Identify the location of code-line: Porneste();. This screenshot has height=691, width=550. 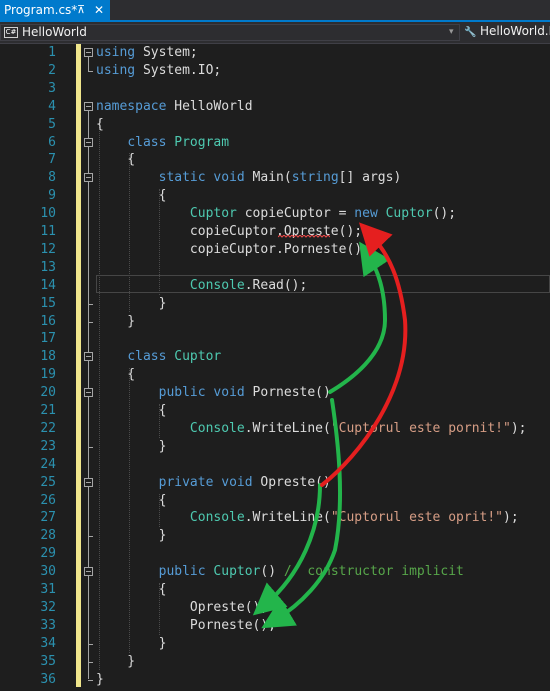
(186, 626).